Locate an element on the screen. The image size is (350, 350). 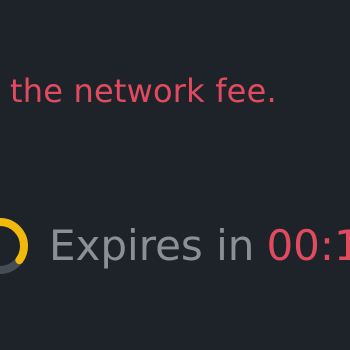
network-fee-notice: the network fee. is located at coordinates (143, 91).